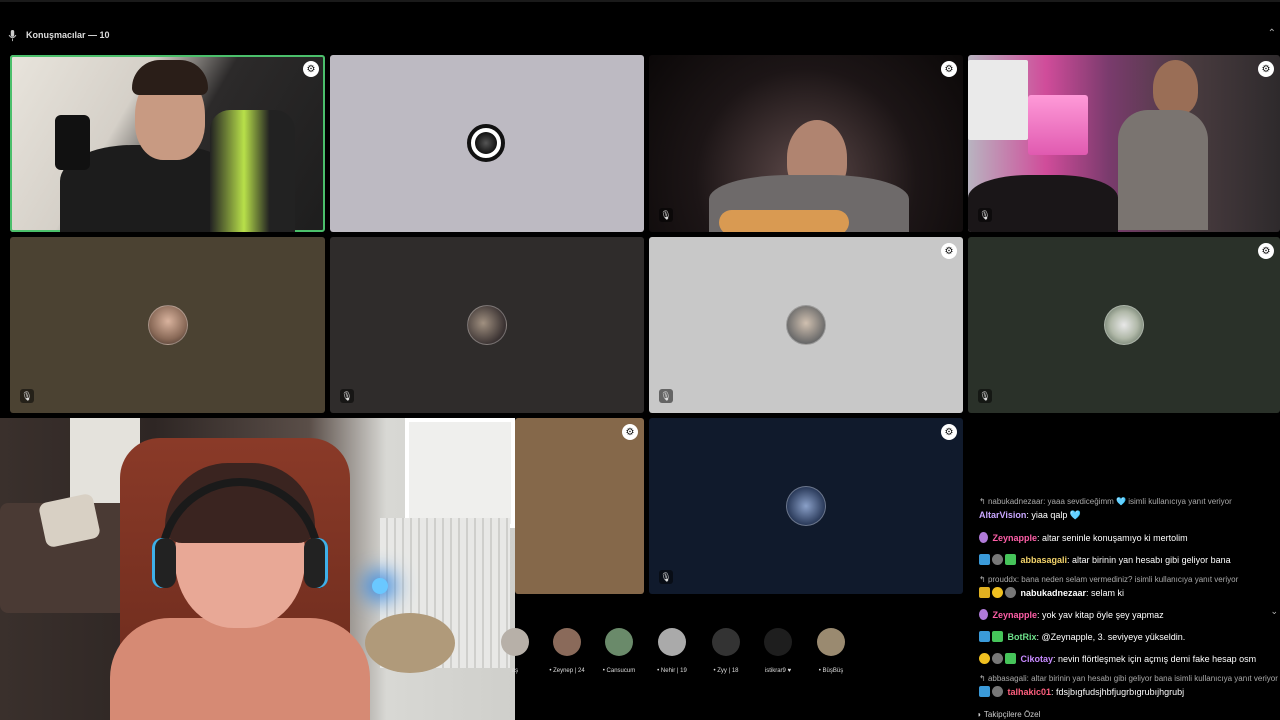  Describe the element at coordinates (1044, 560) in the screenshot. I see `chat-username: abbasagali` at that location.